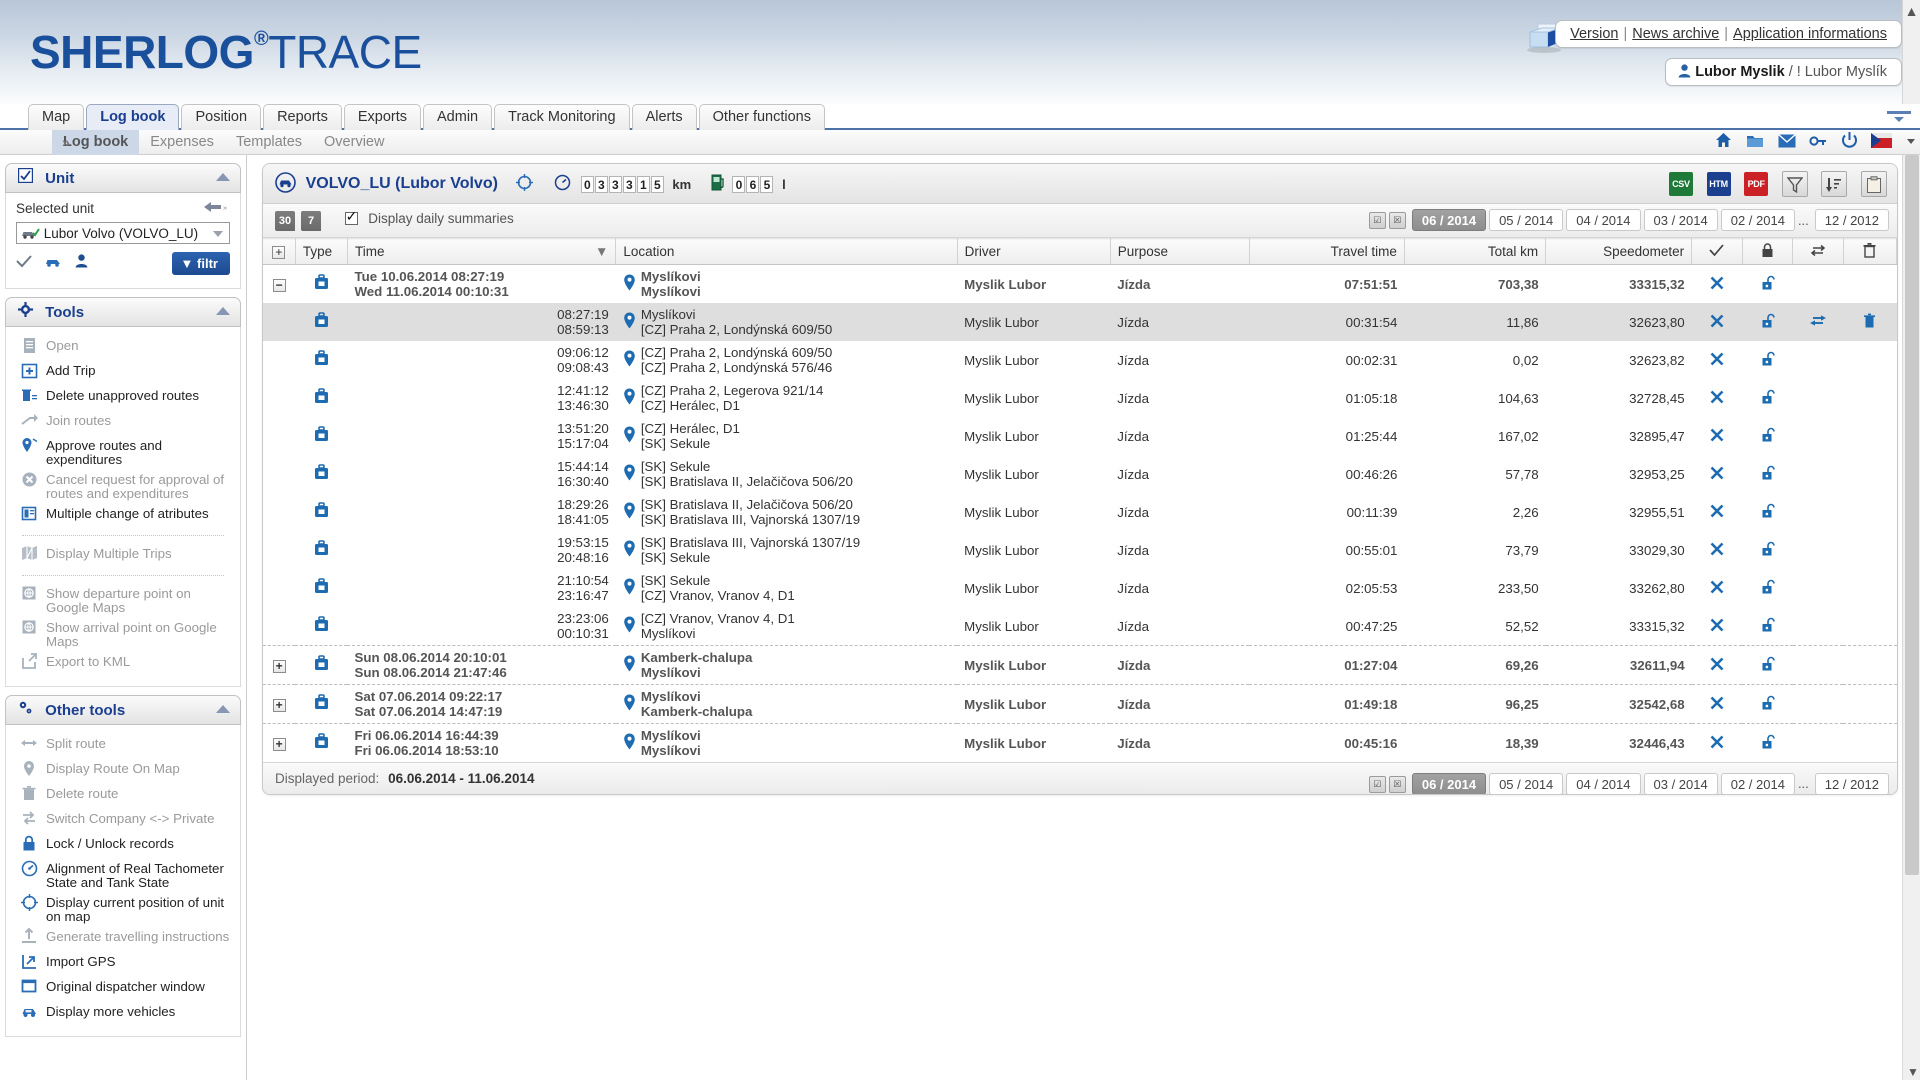 Image resolution: width=1920 pixels, height=1080 pixels. What do you see at coordinates (1911, 617) in the screenshot?
I see `page-scrollbar: ▼` at bounding box center [1911, 617].